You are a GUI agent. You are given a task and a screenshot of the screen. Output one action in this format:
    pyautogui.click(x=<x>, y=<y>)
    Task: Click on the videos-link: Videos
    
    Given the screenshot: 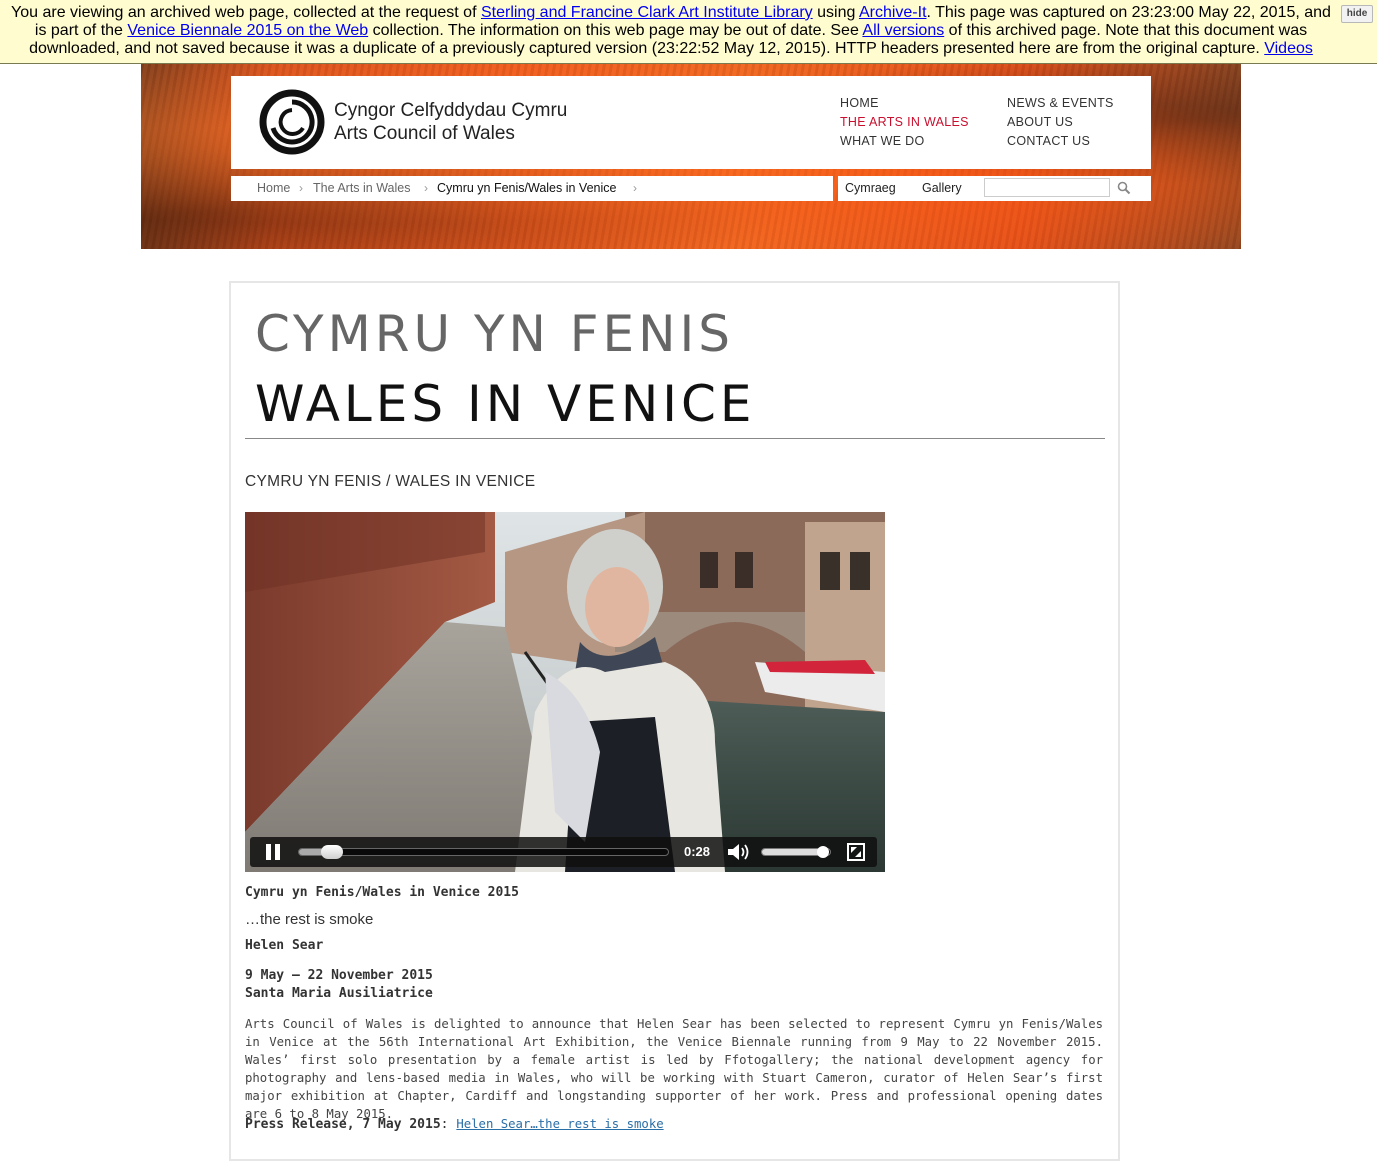 What is the action you would take?
    pyautogui.click(x=1288, y=48)
    